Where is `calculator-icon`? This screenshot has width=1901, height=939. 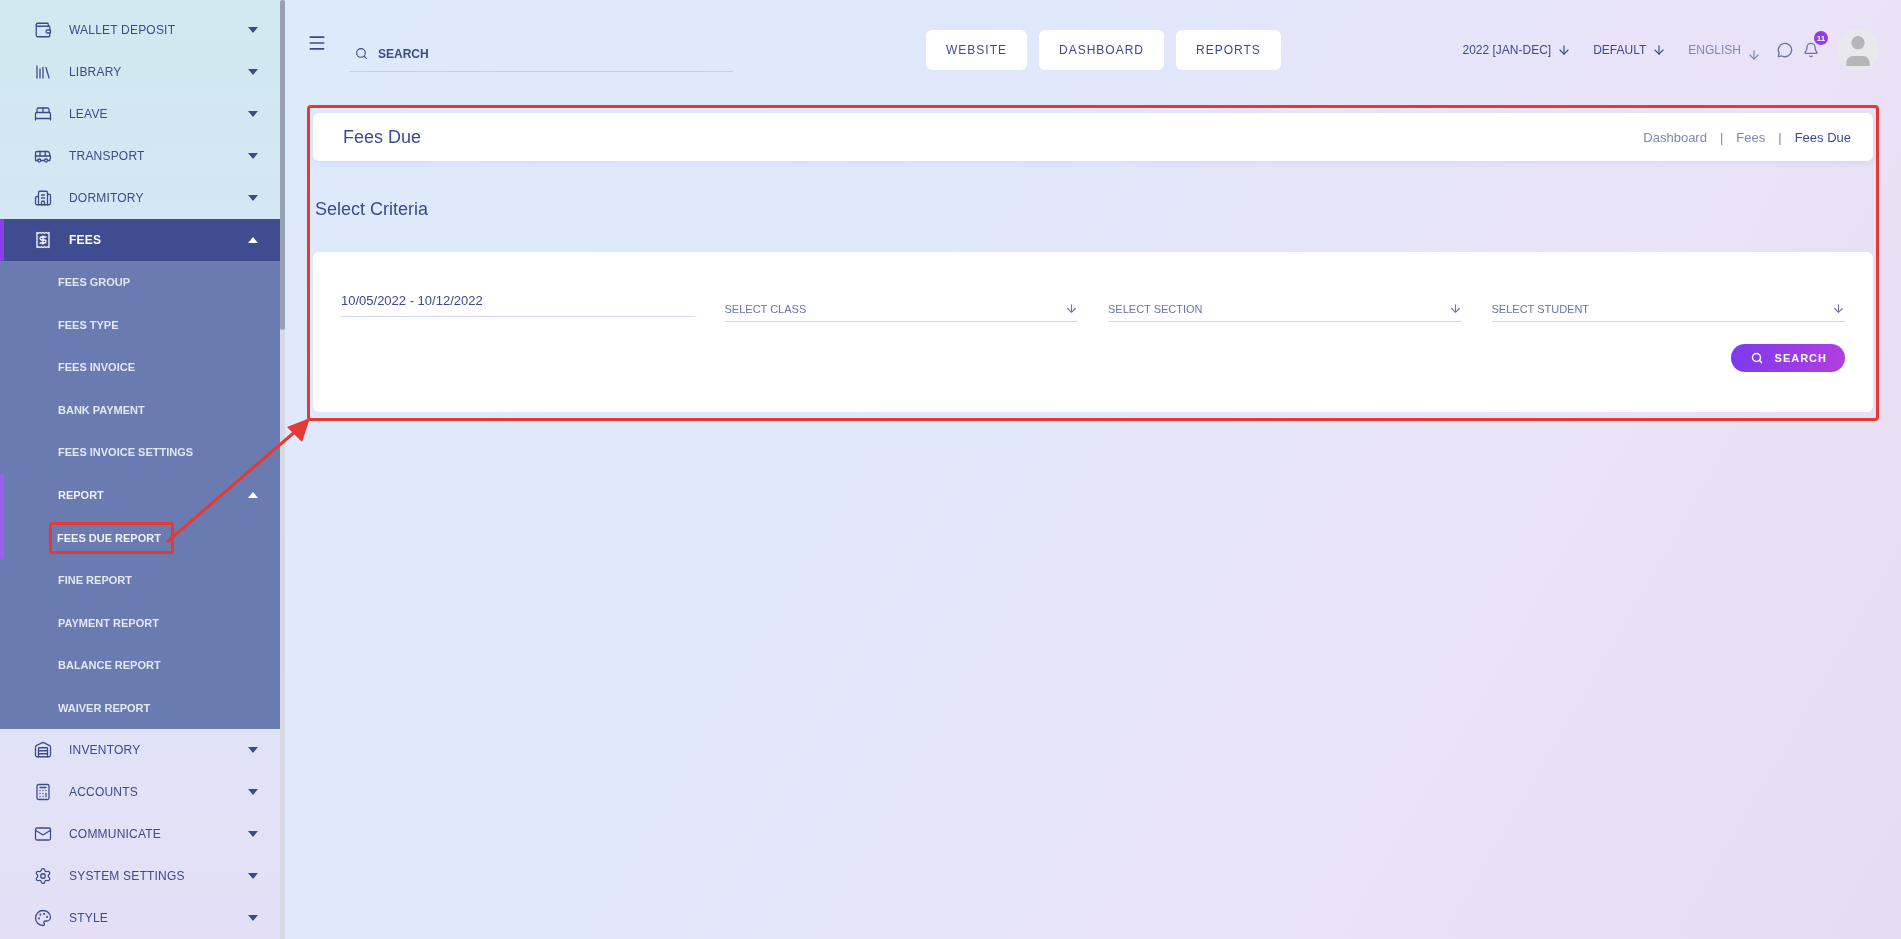
calculator-icon is located at coordinates (43, 792).